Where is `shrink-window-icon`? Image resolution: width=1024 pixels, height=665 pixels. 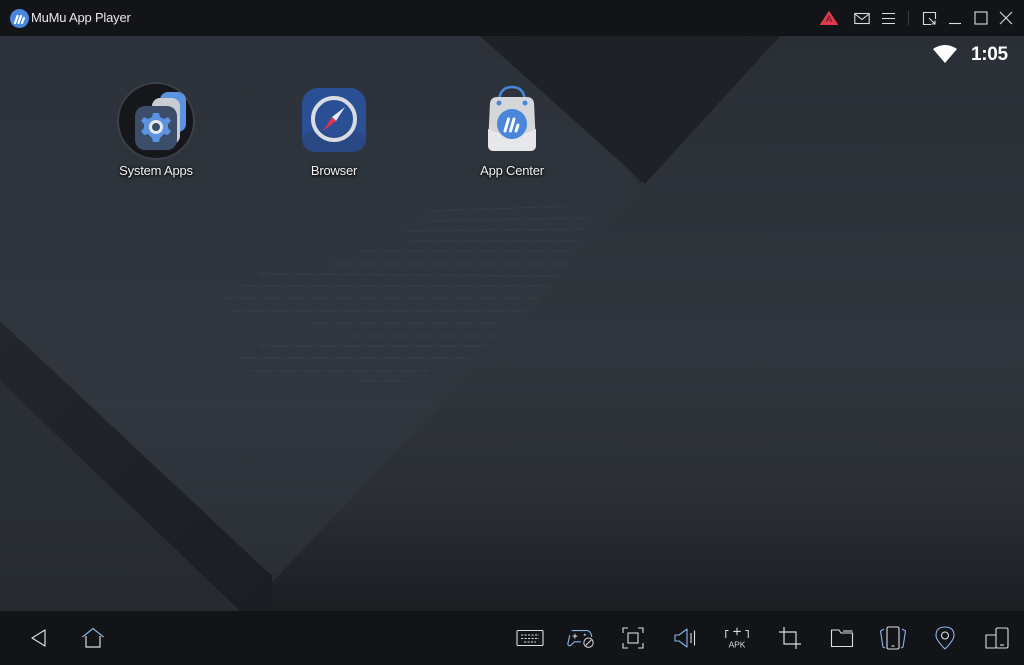
shrink-window-icon is located at coordinates (929, 18).